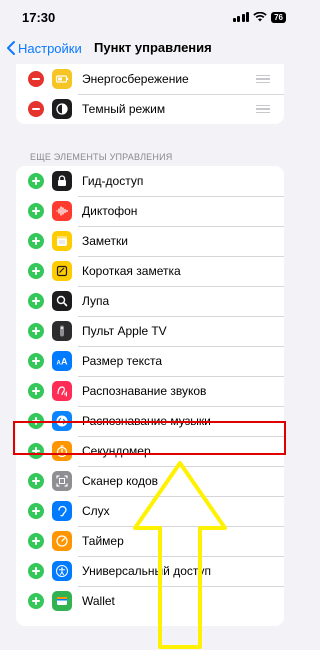 Image resolution: width=320 pixels, height=650 pixels. I want to click on navigation-bar: Настройки Пункт управления, so click(150, 48).